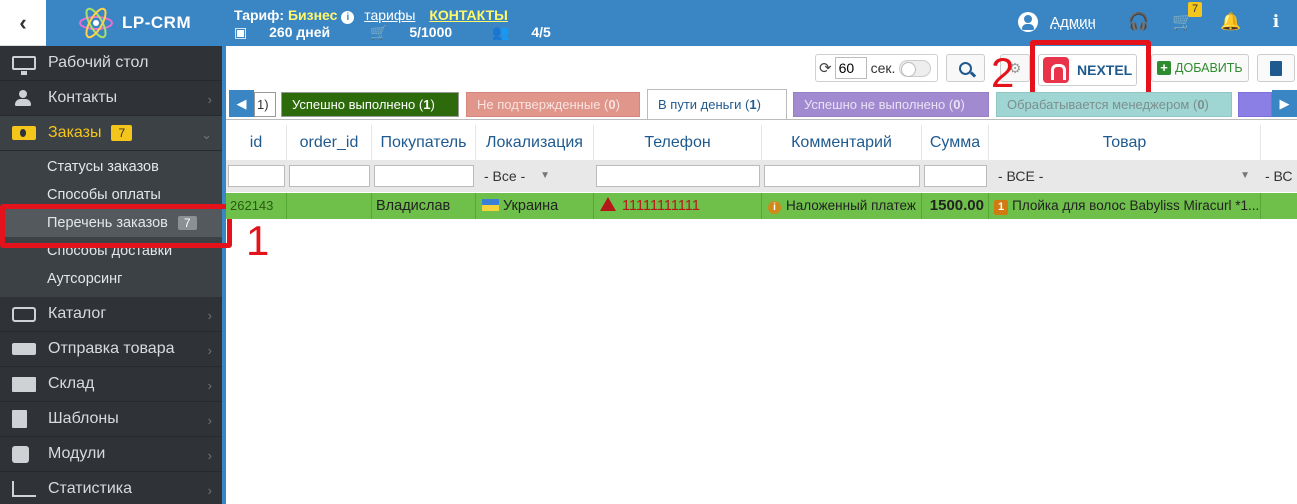 This screenshot has height=504, width=1297. Describe the element at coordinates (75, 132) in the screenshot. I see `sidebar-item-label: Заказы` at that location.